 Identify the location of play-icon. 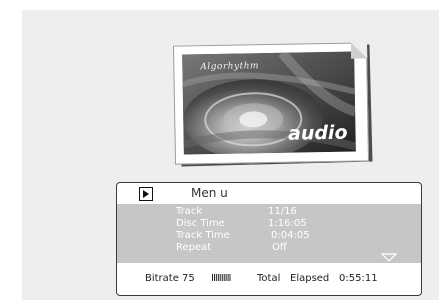
(146, 194).